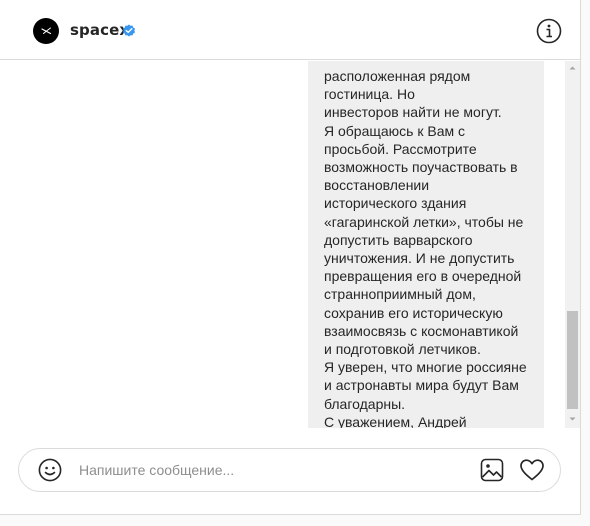 The image size is (590, 526). I want to click on message-composer, so click(289, 470).